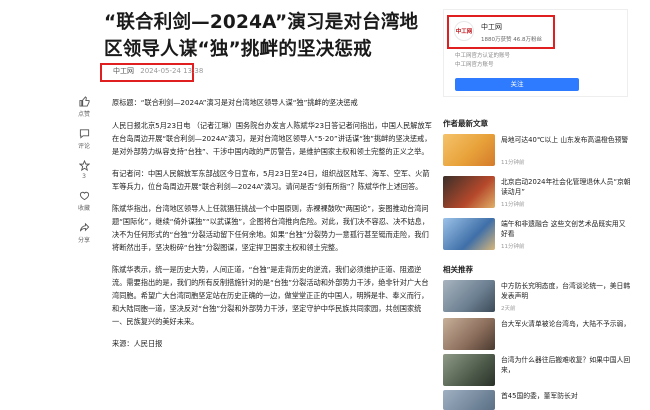 This screenshot has width=650, height=410. I want to click on avatar: 中工网, so click(464, 31).